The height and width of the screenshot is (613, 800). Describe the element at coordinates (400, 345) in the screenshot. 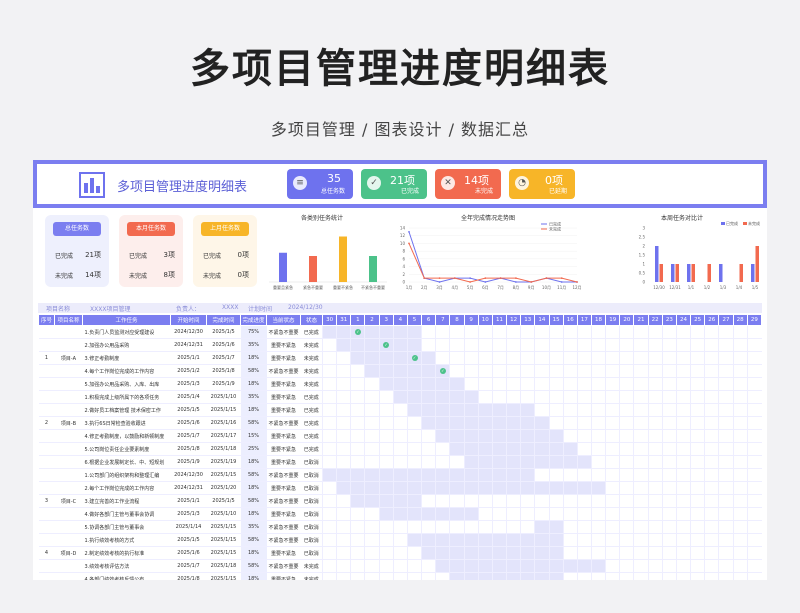

I see `table-row: 2.加强办公用品采购 2024/12/31 2025/1/6 35% 重要不紧急 未完成 ✓` at that location.